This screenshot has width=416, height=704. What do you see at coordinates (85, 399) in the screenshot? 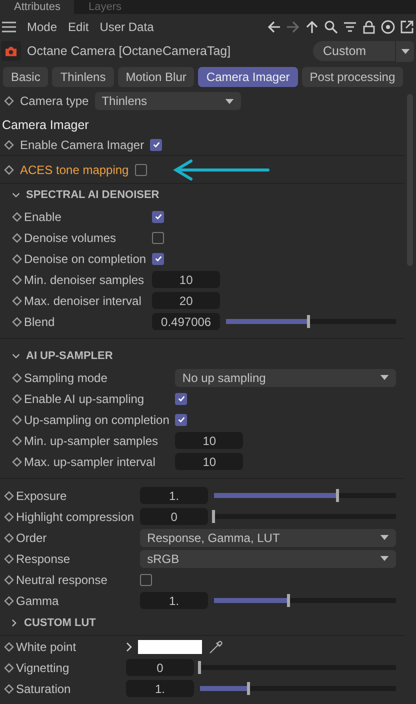
I see `field-label: Enable AI up-sampling` at bounding box center [85, 399].